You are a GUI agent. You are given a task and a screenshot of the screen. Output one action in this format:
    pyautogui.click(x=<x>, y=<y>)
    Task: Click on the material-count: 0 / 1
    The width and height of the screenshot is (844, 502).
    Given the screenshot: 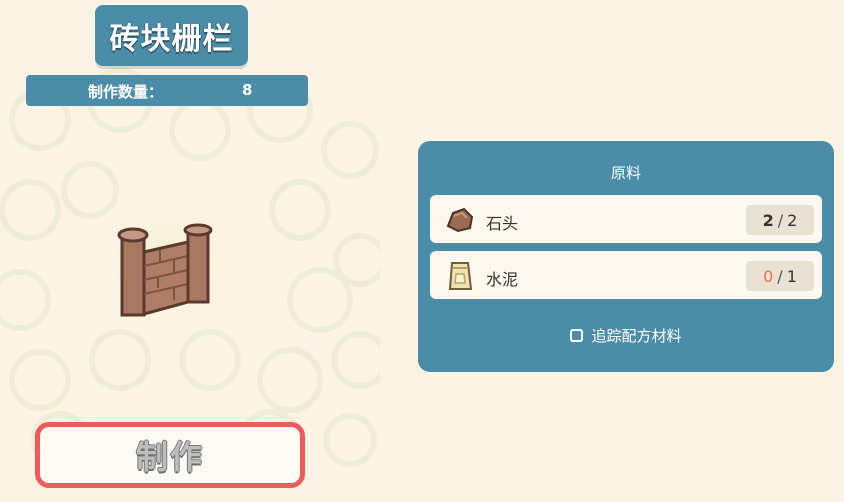 What is the action you would take?
    pyautogui.click(x=780, y=276)
    